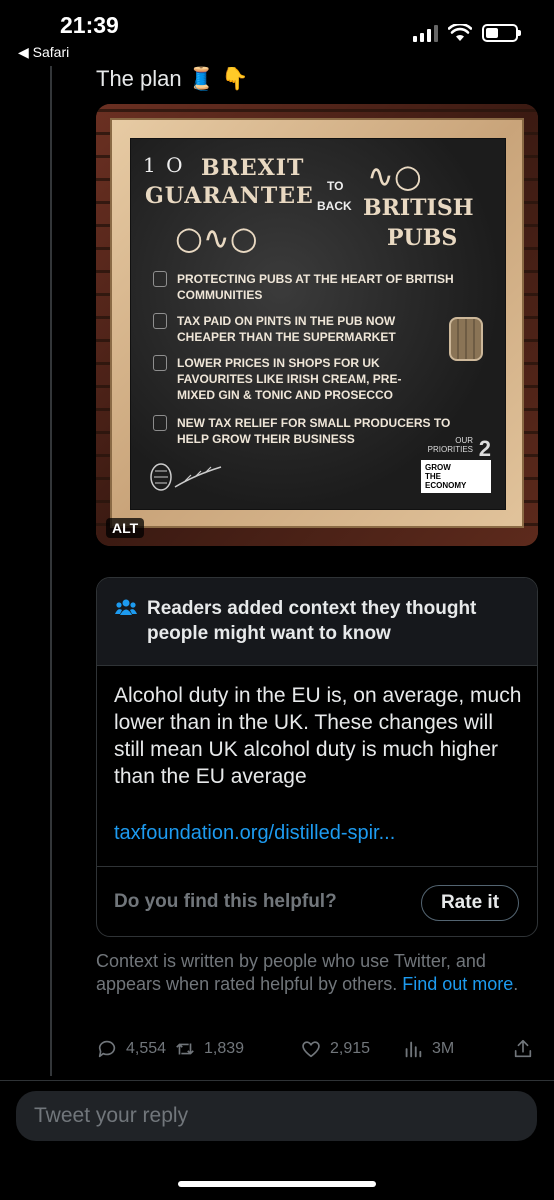 The width and height of the screenshot is (554, 1200). Describe the element at coordinates (43, 52) in the screenshot. I see `back-to-safari-link: ◀ Safari` at that location.